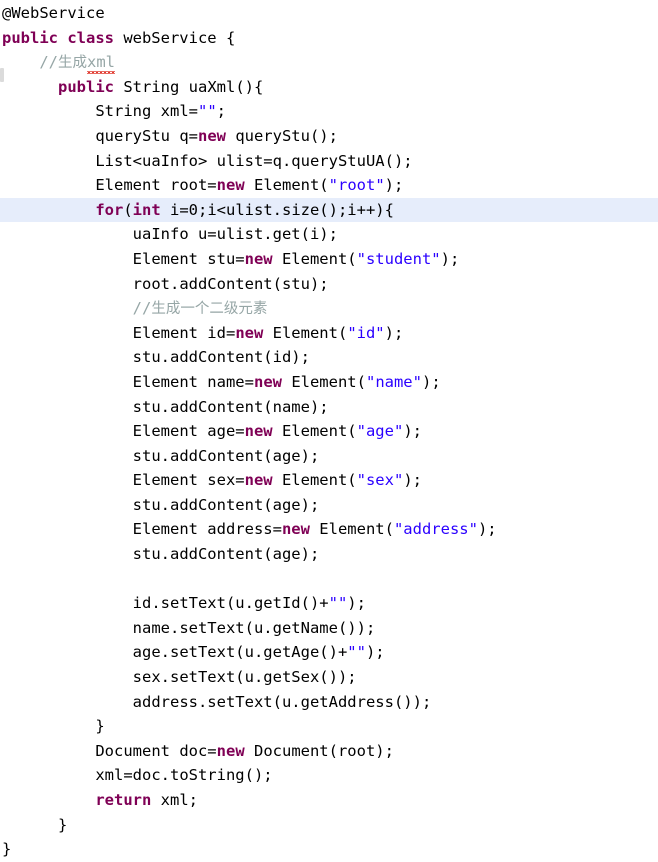  What do you see at coordinates (128, 209) in the screenshot?
I see `code-token: (` at bounding box center [128, 209].